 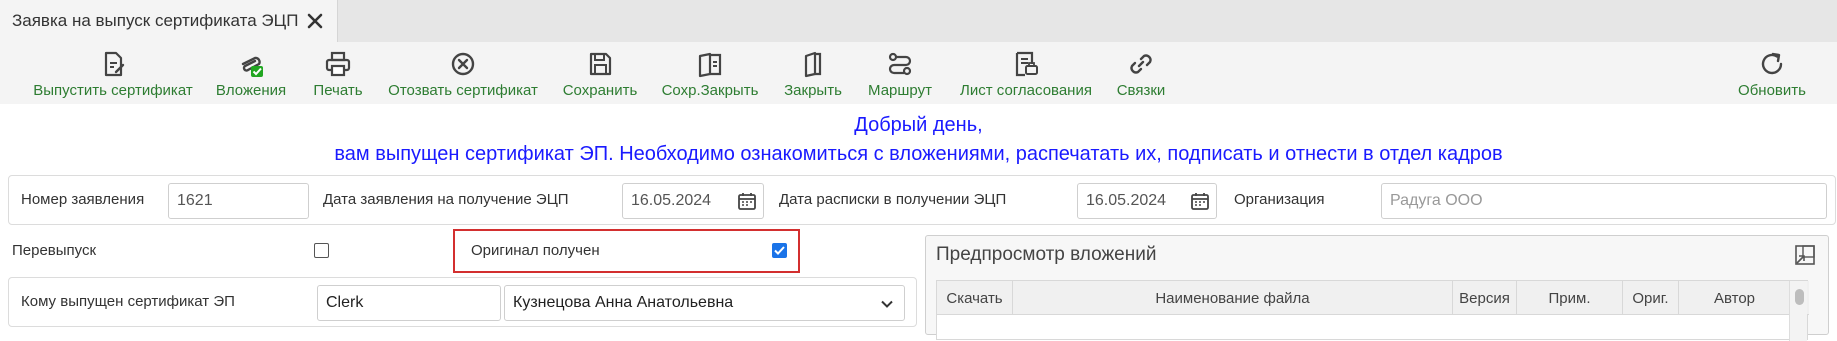 What do you see at coordinates (251, 90) in the screenshot?
I see `toolbar-label: Вложения` at bounding box center [251, 90].